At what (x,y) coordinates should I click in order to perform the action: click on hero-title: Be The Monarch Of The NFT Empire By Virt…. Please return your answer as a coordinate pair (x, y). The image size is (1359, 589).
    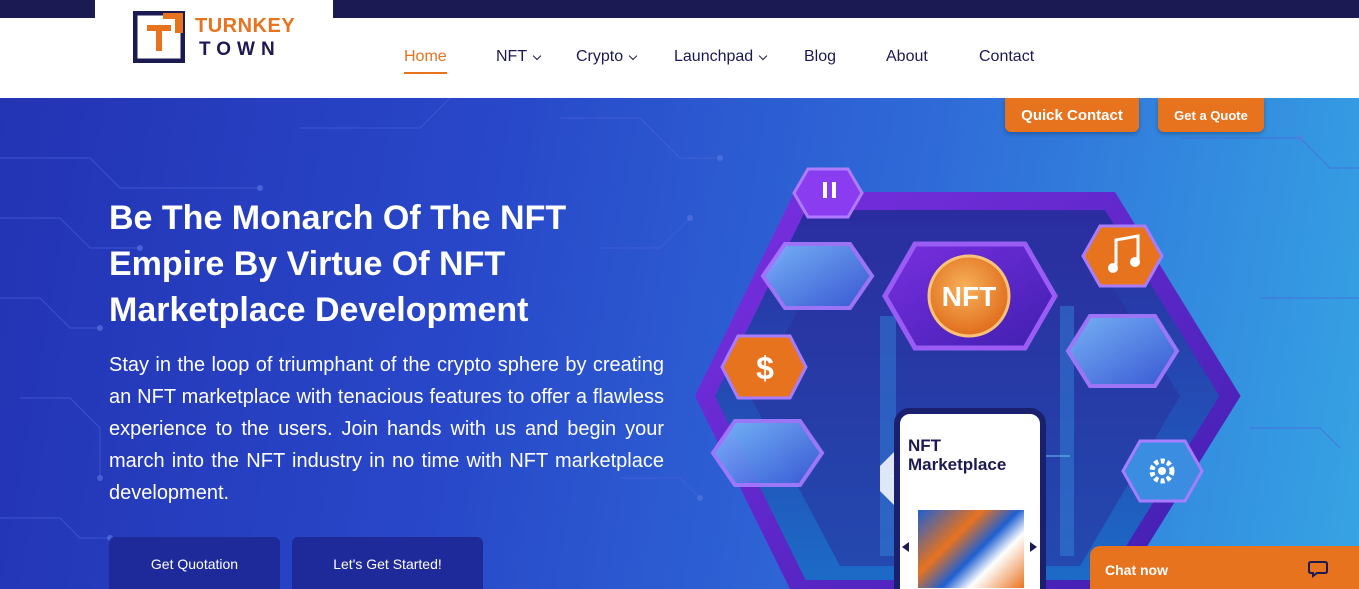
    Looking at the image, I should click on (338, 264).